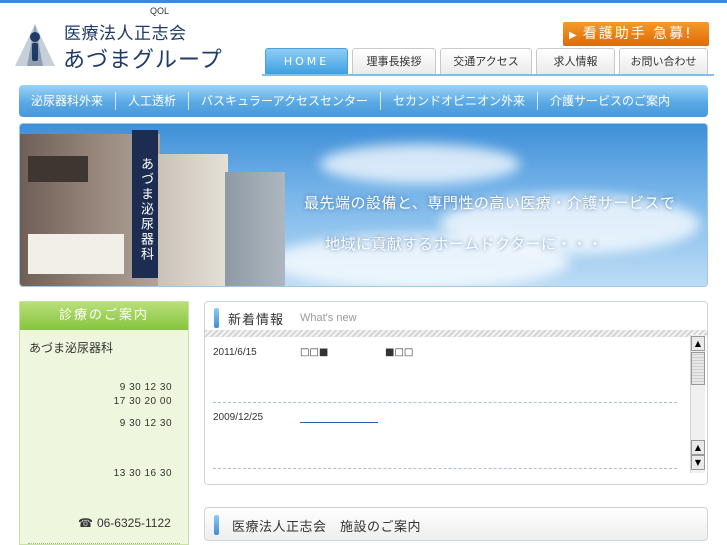  I want to click on scroll-down-icon: ▼, so click(698, 462).